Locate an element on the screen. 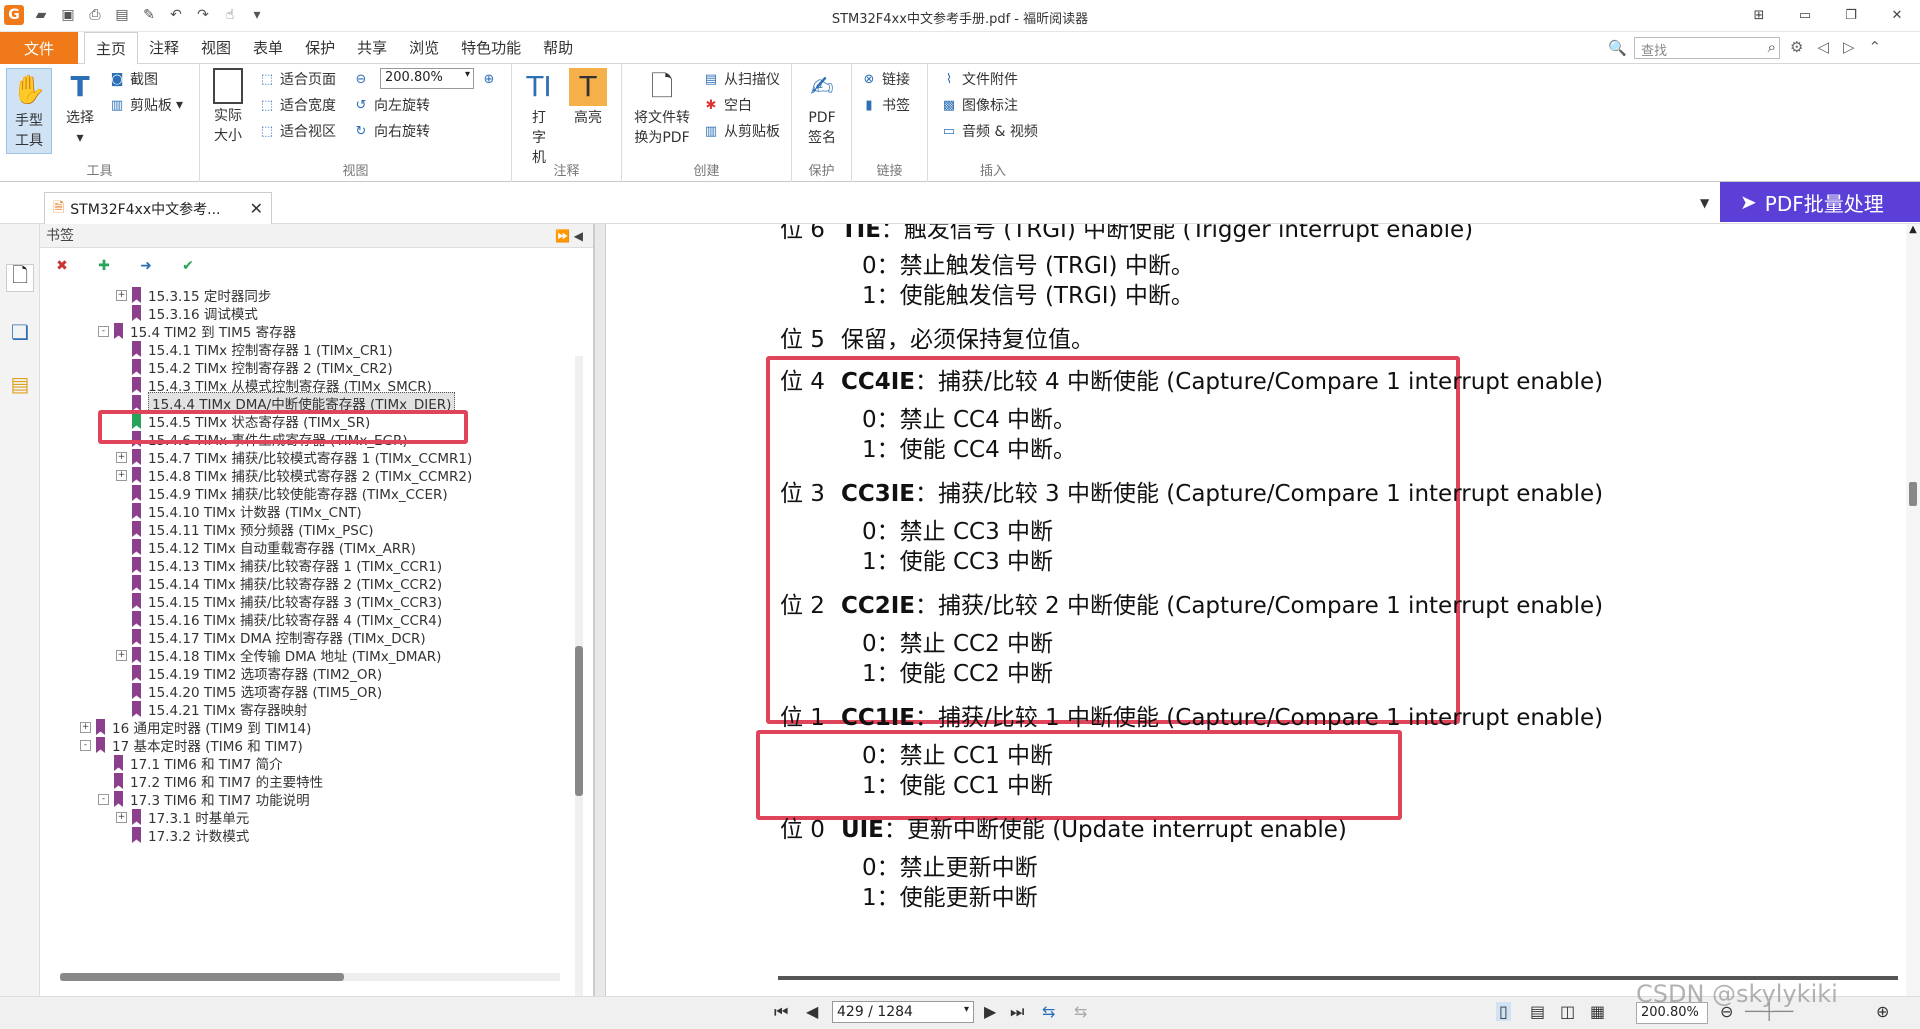  open-icon: ▰ is located at coordinates (41, 15).